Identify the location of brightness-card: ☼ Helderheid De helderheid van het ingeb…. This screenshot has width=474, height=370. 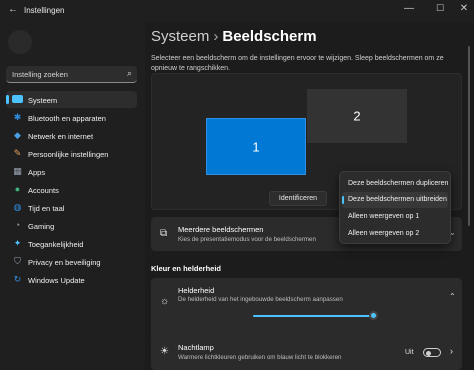
(306, 310).